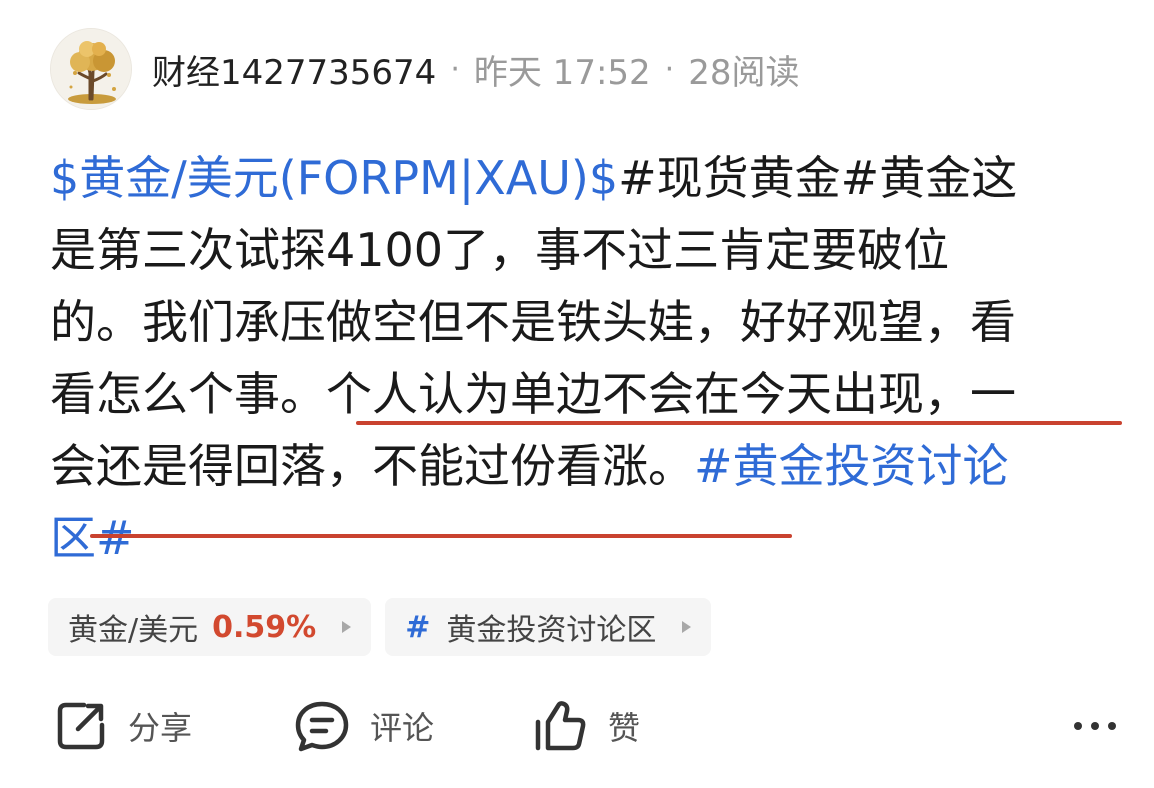 The width and height of the screenshot is (1154, 788). I want to click on thumbs-up-icon, so click(560, 726).